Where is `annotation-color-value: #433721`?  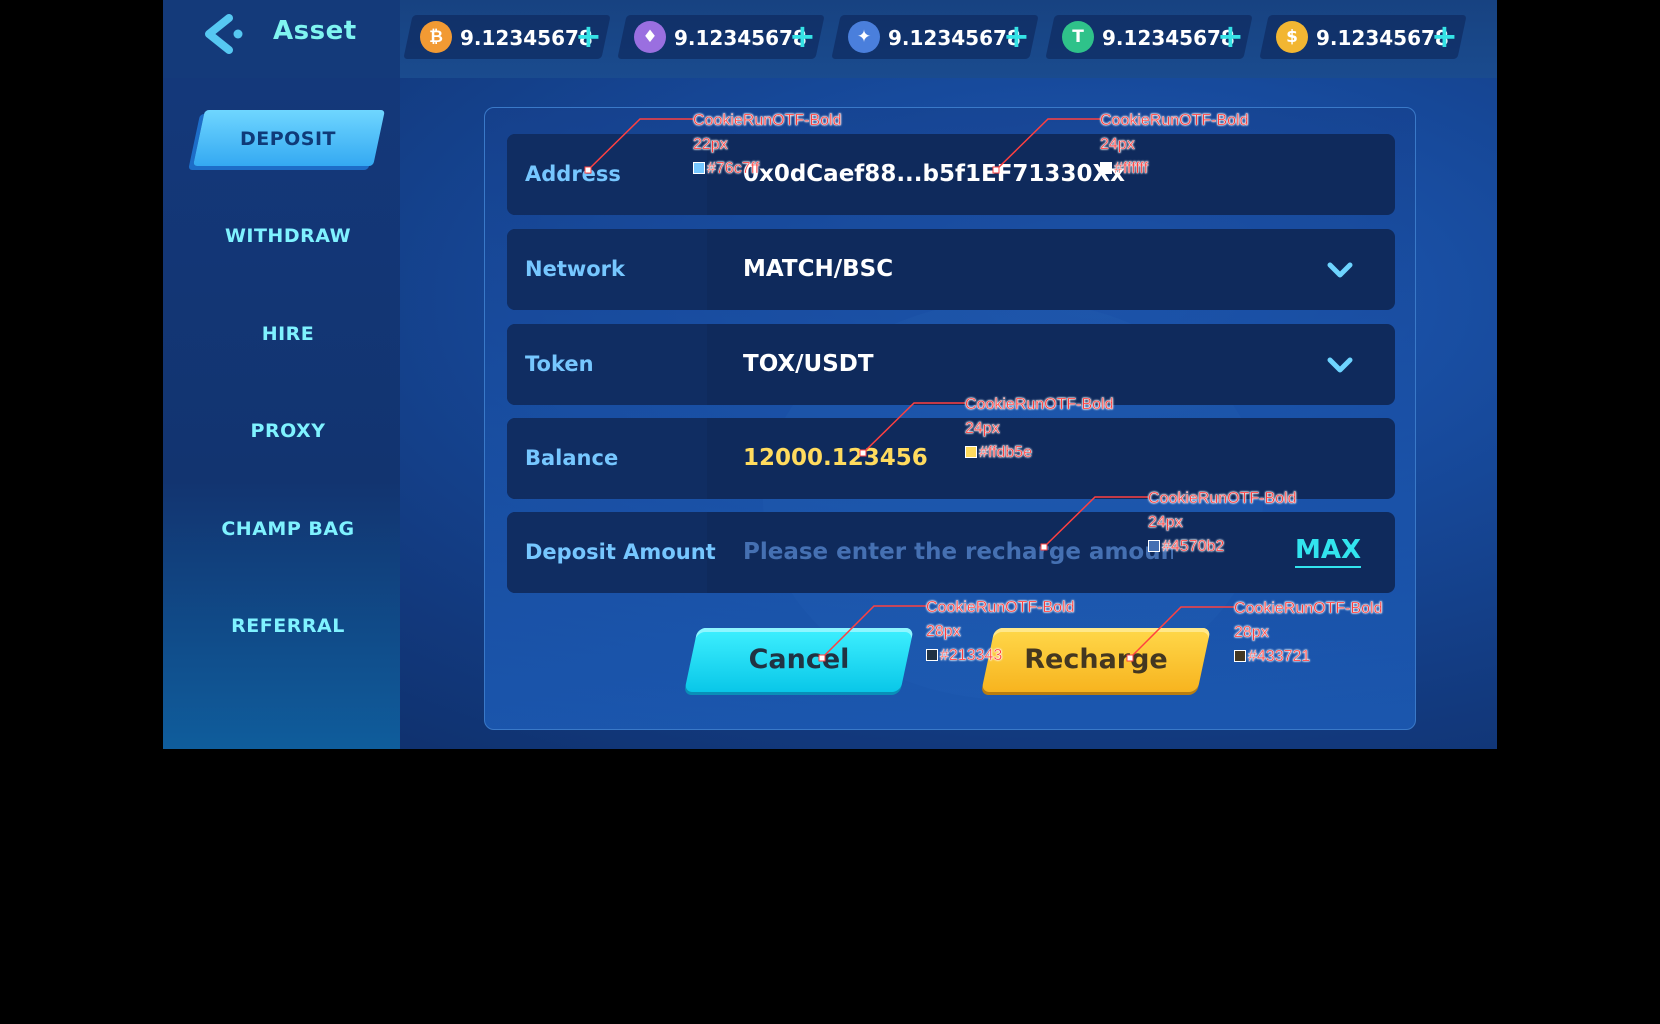 annotation-color-value: #433721 is located at coordinates (1279, 656).